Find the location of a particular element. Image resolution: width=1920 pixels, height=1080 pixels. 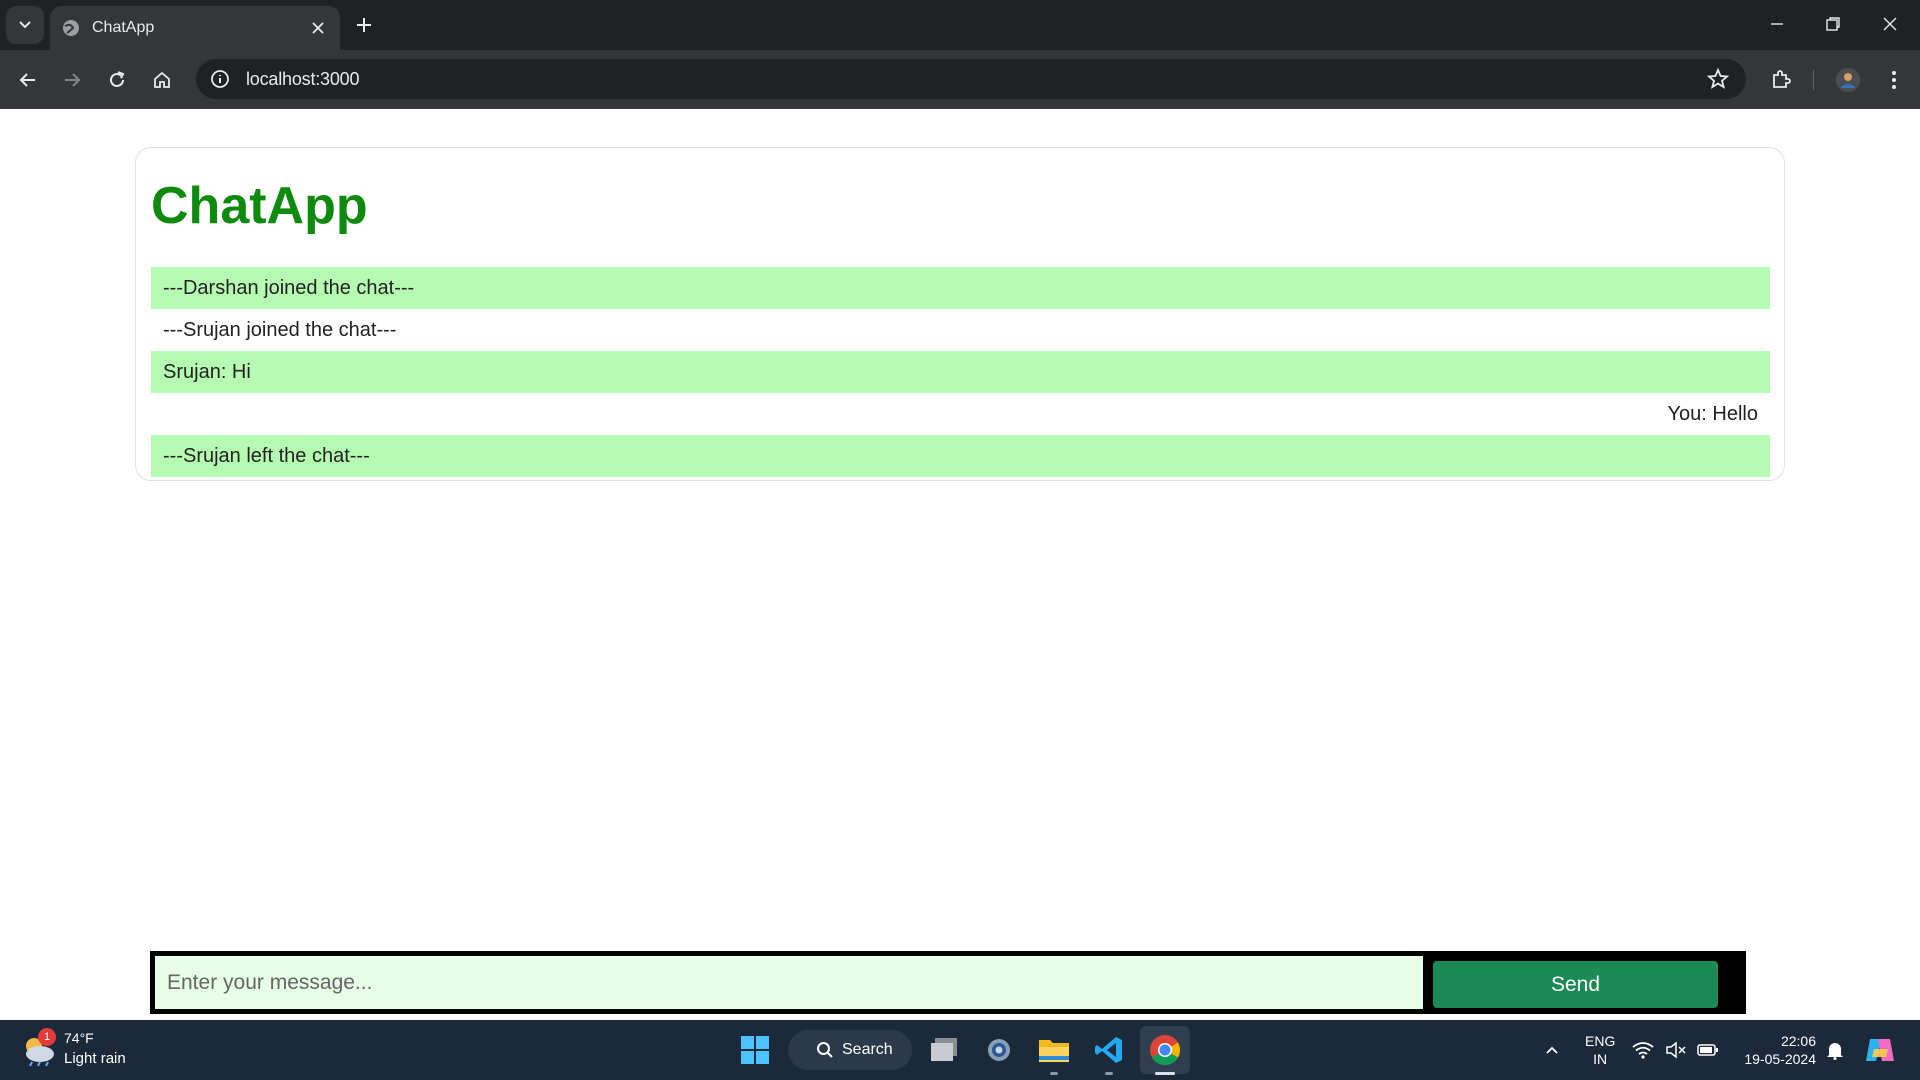

chrome-icon is located at coordinates (1165, 1050).